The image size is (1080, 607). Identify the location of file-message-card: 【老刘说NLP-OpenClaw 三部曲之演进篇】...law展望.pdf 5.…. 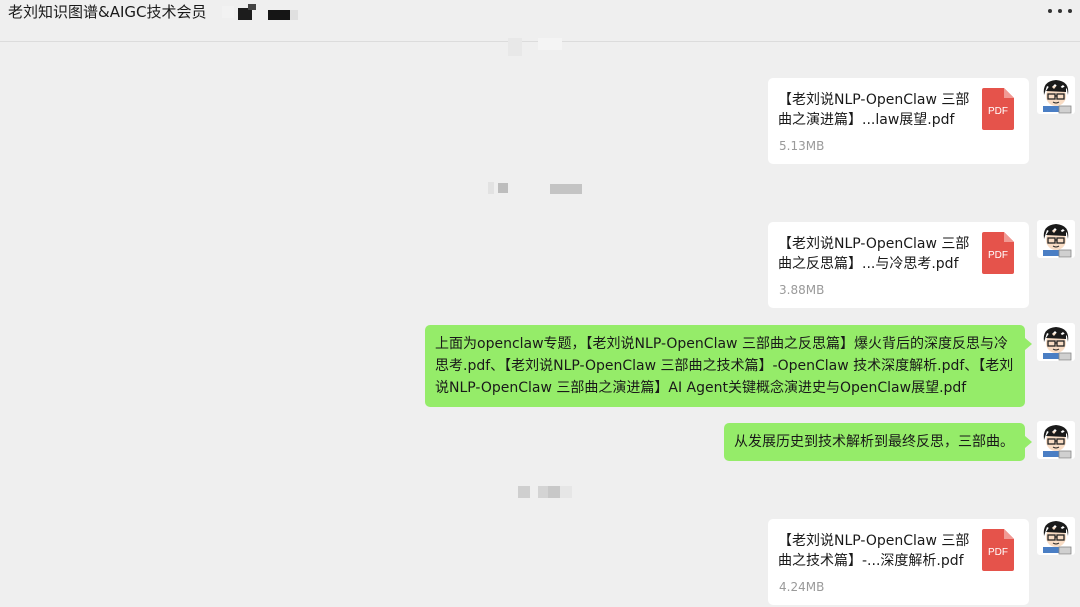
(898, 121).